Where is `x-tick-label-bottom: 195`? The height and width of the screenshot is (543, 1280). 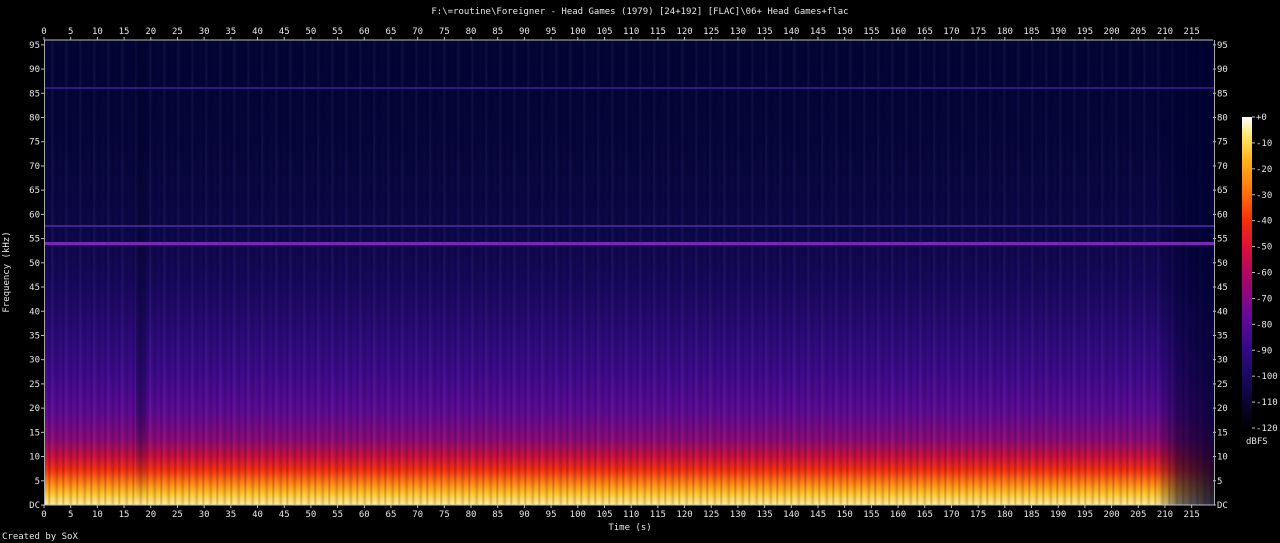
x-tick-label-bottom: 195 is located at coordinates (1085, 515).